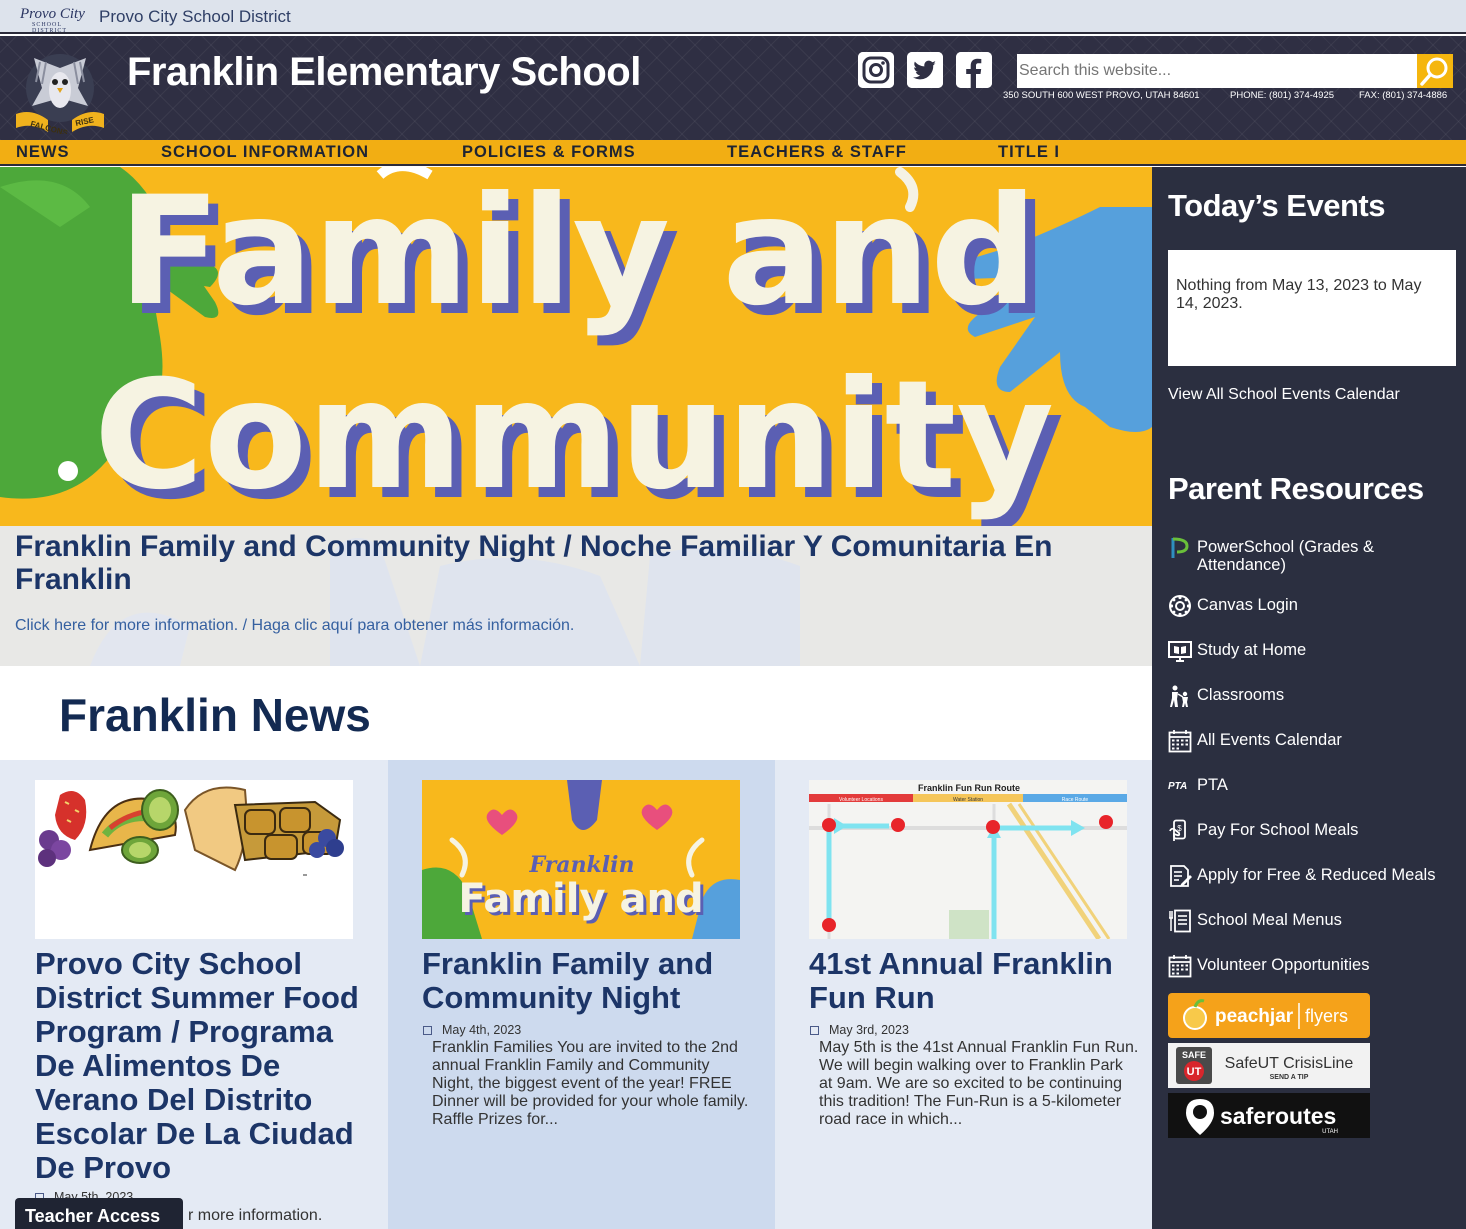 The width and height of the screenshot is (1466, 1229). Describe the element at coordinates (1241, 695) in the screenshot. I see `resource-label: Classrooms` at that location.